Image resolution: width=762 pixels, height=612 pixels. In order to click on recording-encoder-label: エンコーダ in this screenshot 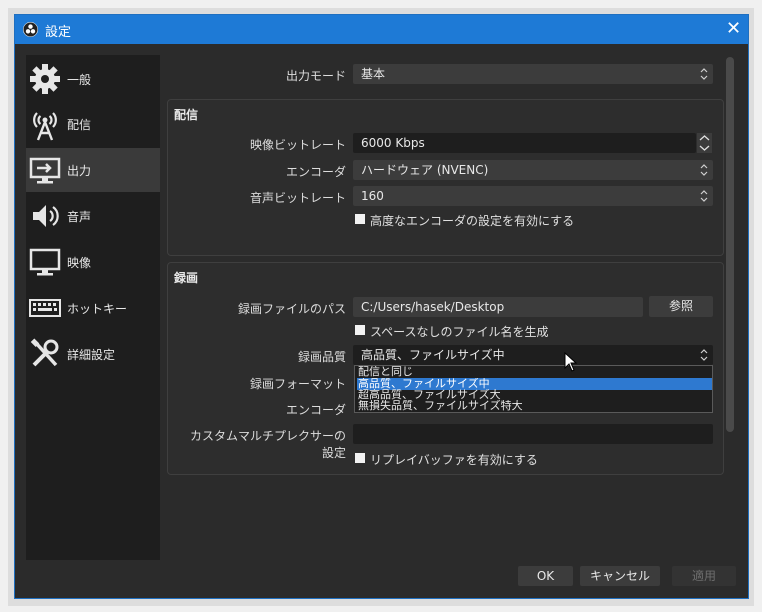, I will do `click(315, 410)`.